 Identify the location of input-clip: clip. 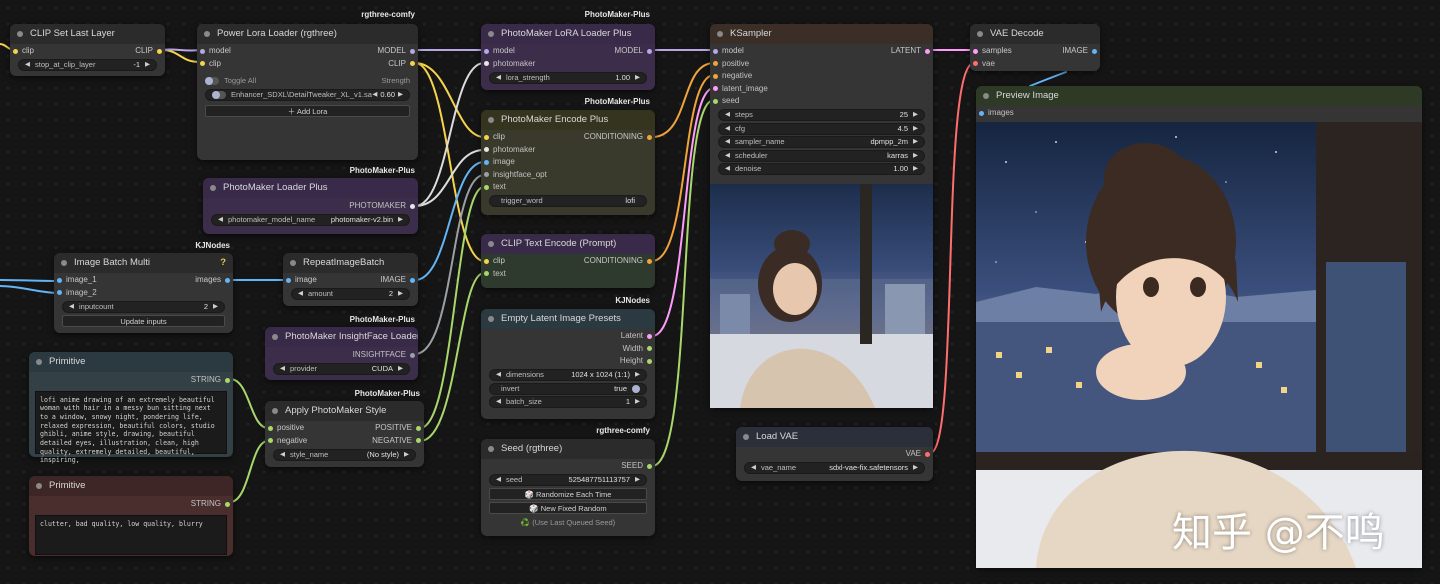
(493, 137).